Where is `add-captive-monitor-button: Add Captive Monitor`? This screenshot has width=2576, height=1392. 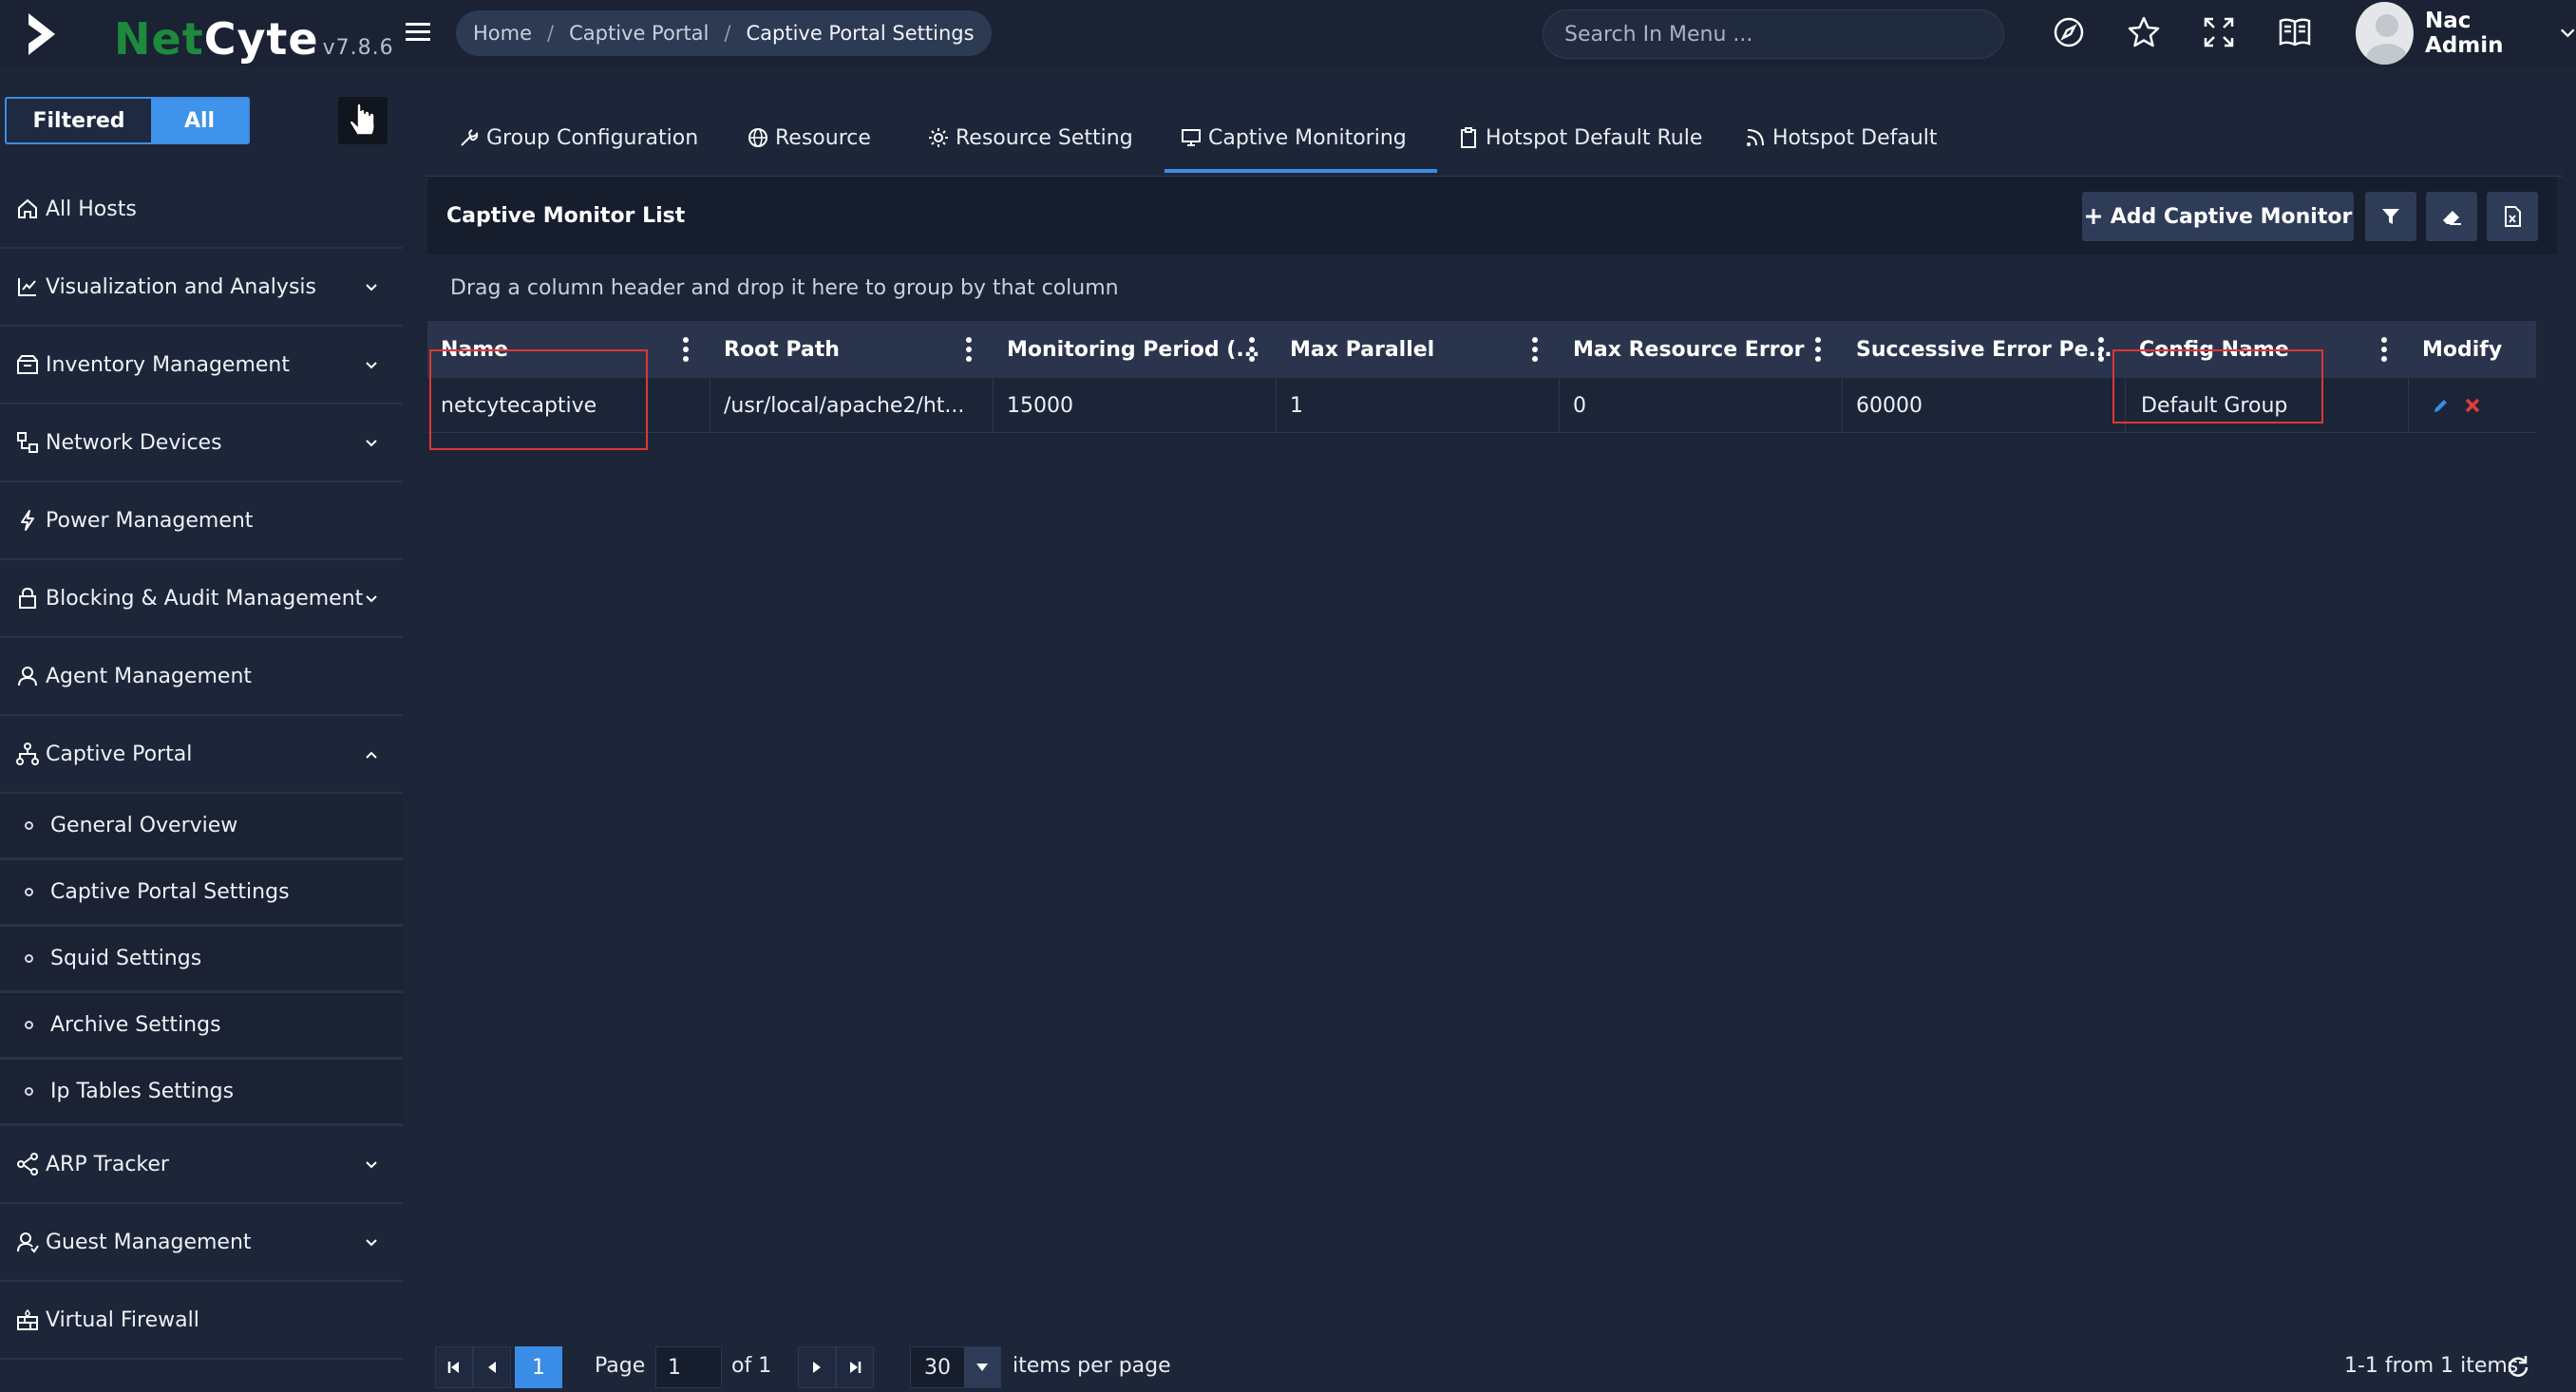 add-captive-monitor-button: Add Captive Monitor is located at coordinates (2218, 216).